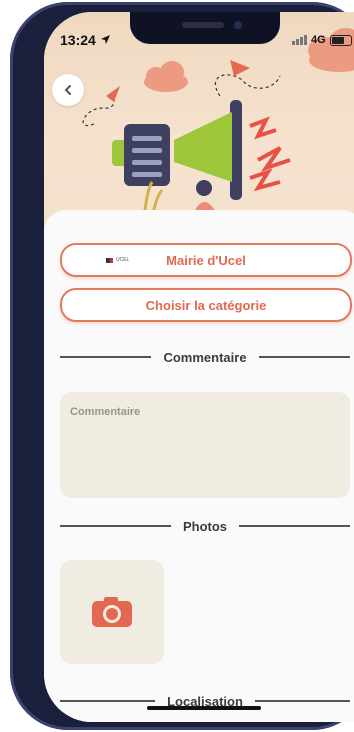  I want to click on category-button: Choisir la catégorie, so click(206, 305).